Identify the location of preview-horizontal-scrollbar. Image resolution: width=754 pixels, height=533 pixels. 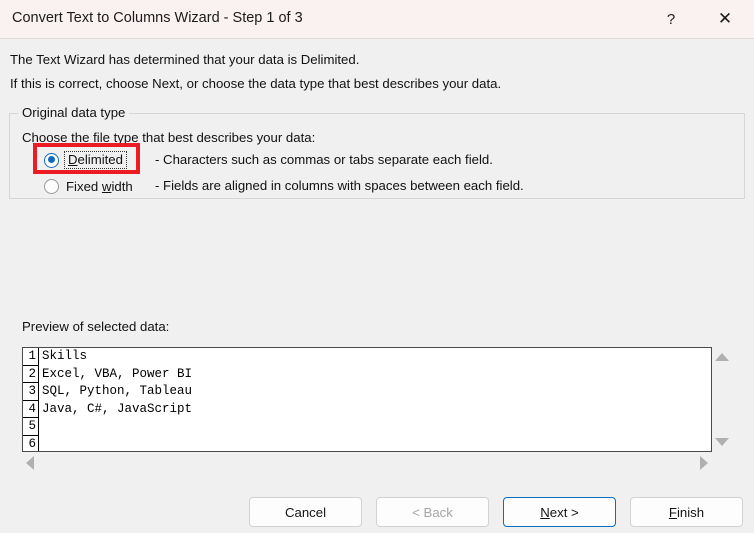
(367, 462).